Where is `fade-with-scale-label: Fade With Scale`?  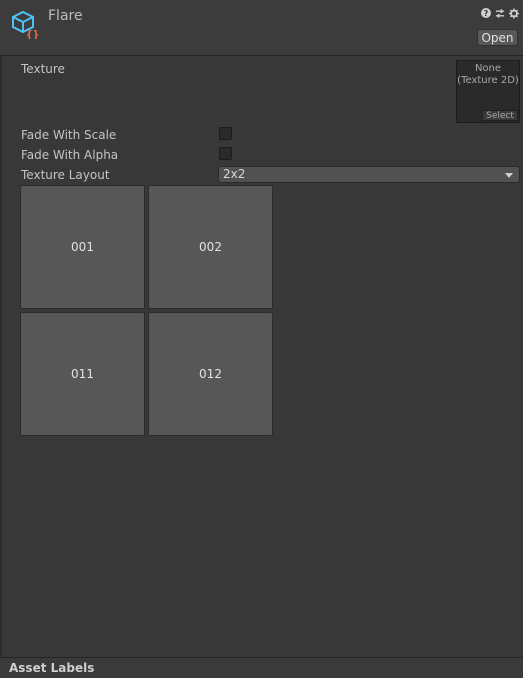
fade-with-scale-label: Fade With Scale is located at coordinates (69, 135).